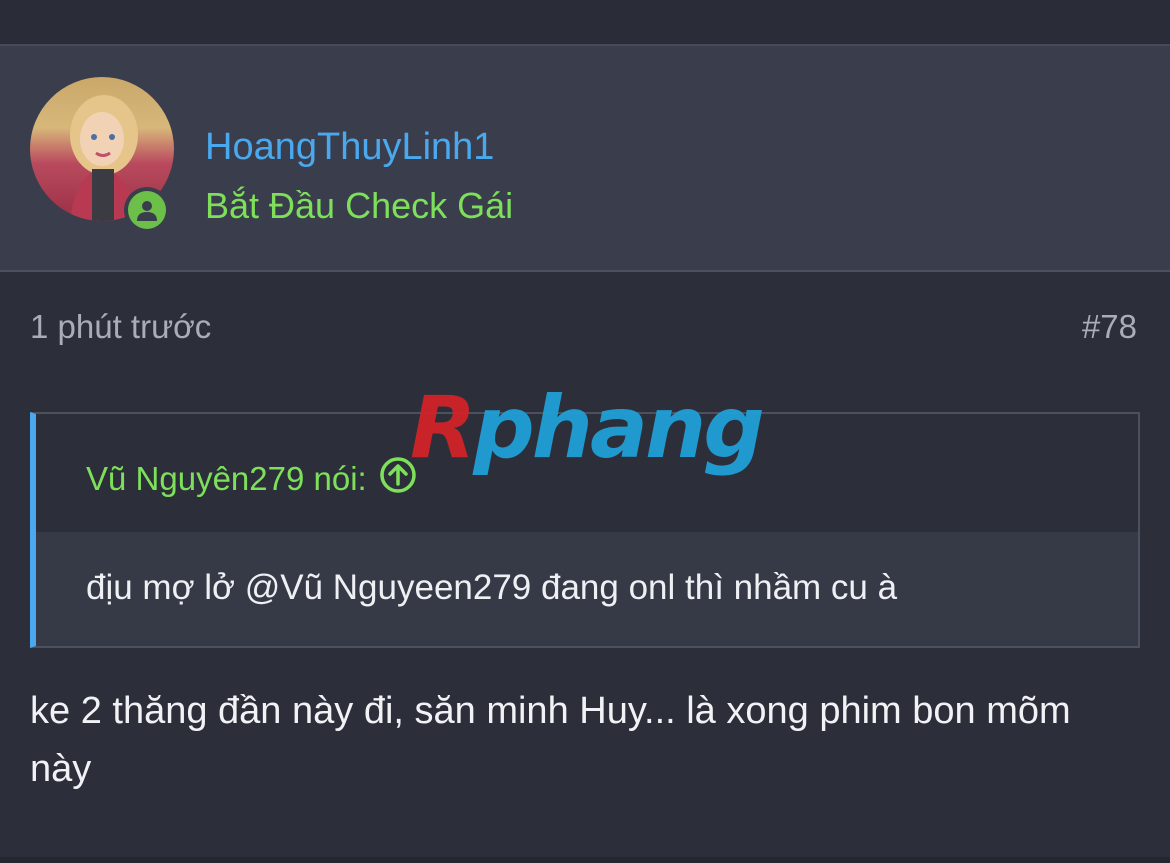 The height and width of the screenshot is (863, 1170). I want to click on top-bar, so click(585, 22).